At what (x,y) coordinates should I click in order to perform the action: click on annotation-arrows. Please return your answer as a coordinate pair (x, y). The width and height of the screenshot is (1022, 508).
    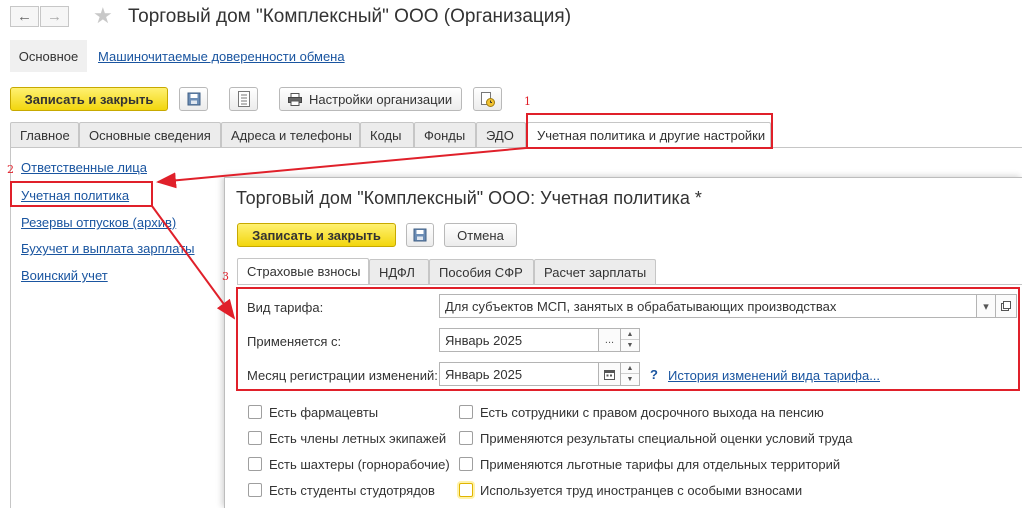
    Looking at the image, I should click on (339, 233).